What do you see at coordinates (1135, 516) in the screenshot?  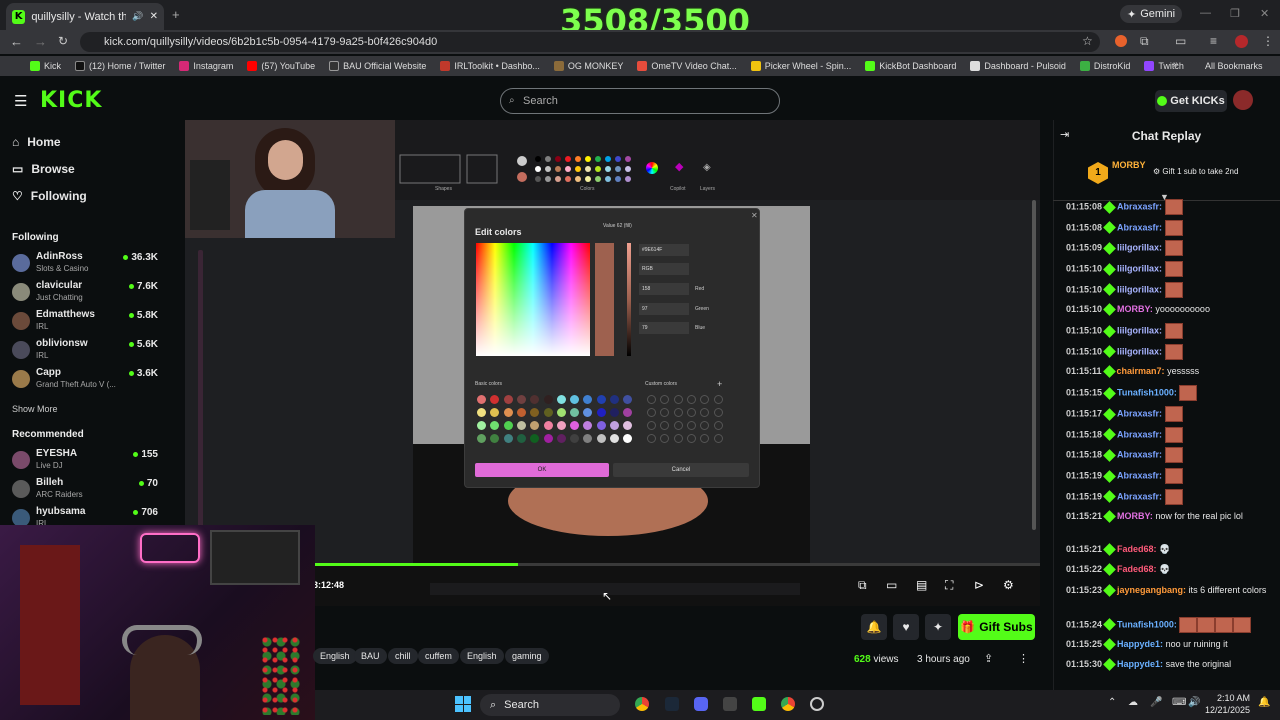 I see `chat-username: MORBY:` at bounding box center [1135, 516].